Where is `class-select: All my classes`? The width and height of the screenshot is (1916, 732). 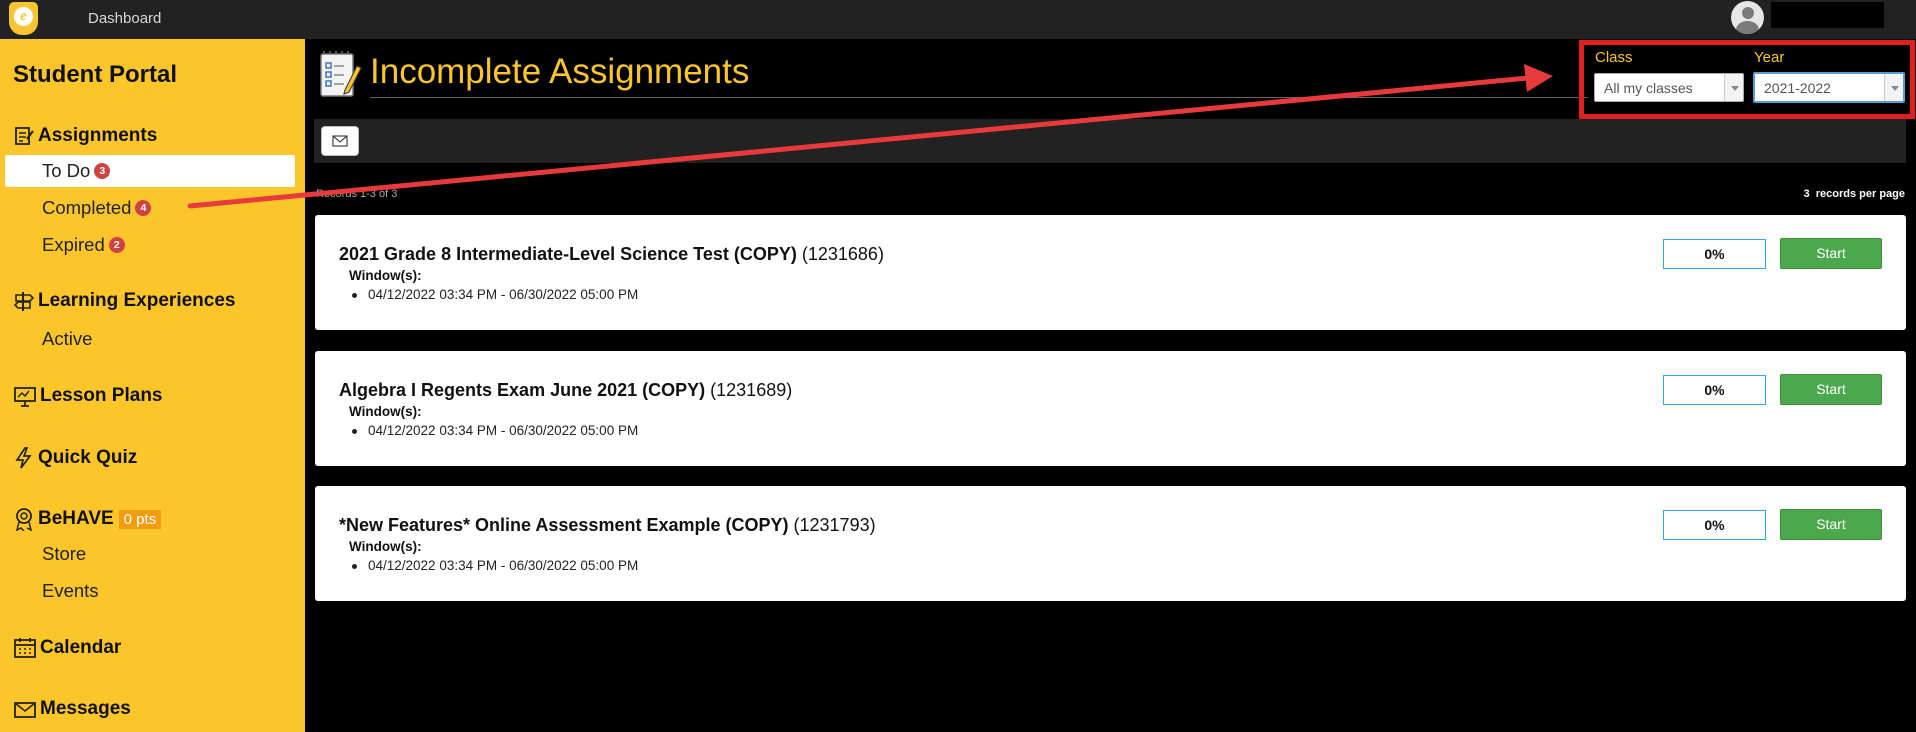 class-select: All my classes is located at coordinates (1669, 87).